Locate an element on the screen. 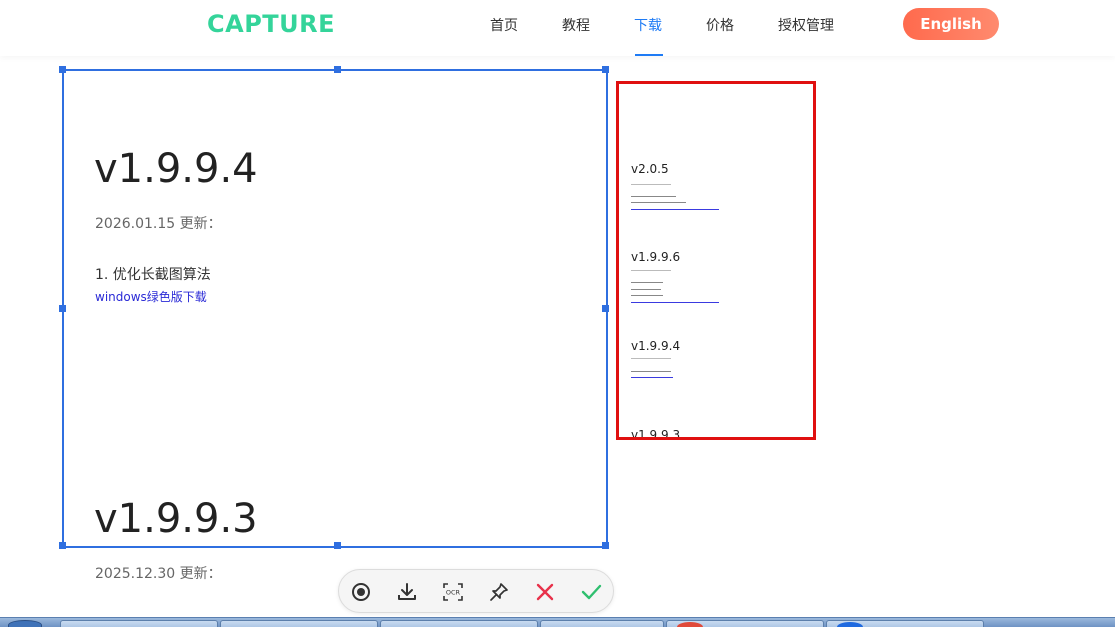 The width and height of the screenshot is (1115, 627). confirm-button is located at coordinates (591, 592).